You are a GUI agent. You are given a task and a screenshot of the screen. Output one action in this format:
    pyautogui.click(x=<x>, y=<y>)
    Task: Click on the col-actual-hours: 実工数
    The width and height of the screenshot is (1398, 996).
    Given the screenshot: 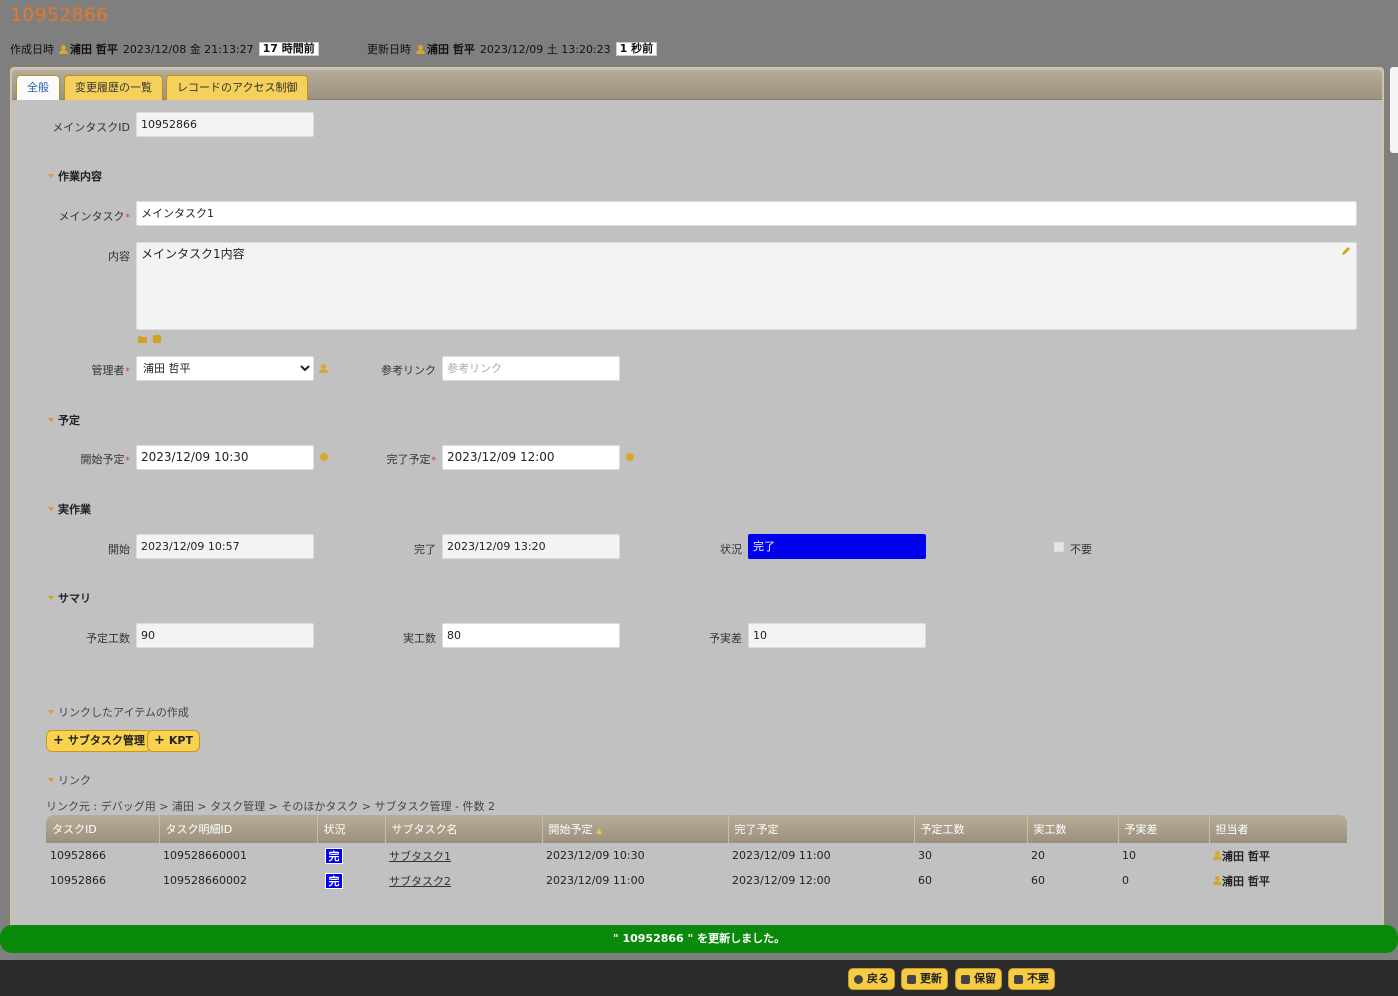 What is the action you would take?
    pyautogui.click(x=1073, y=829)
    